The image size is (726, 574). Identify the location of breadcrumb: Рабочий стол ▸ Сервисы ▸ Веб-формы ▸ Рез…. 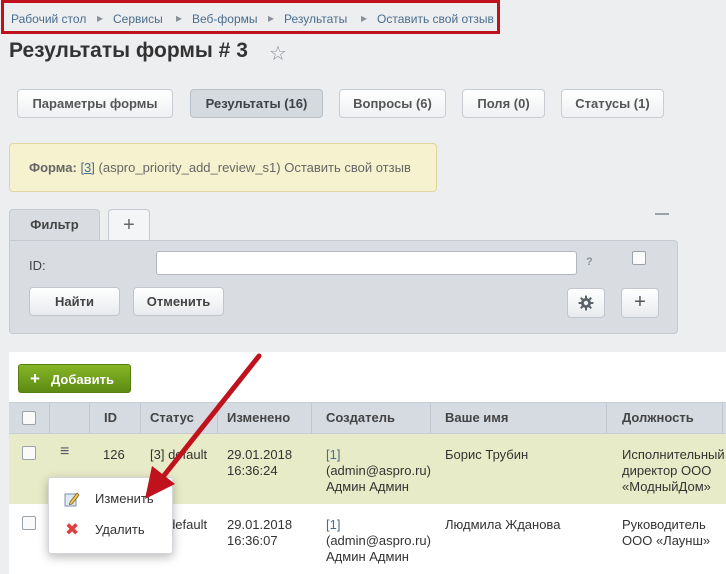
(250, 17).